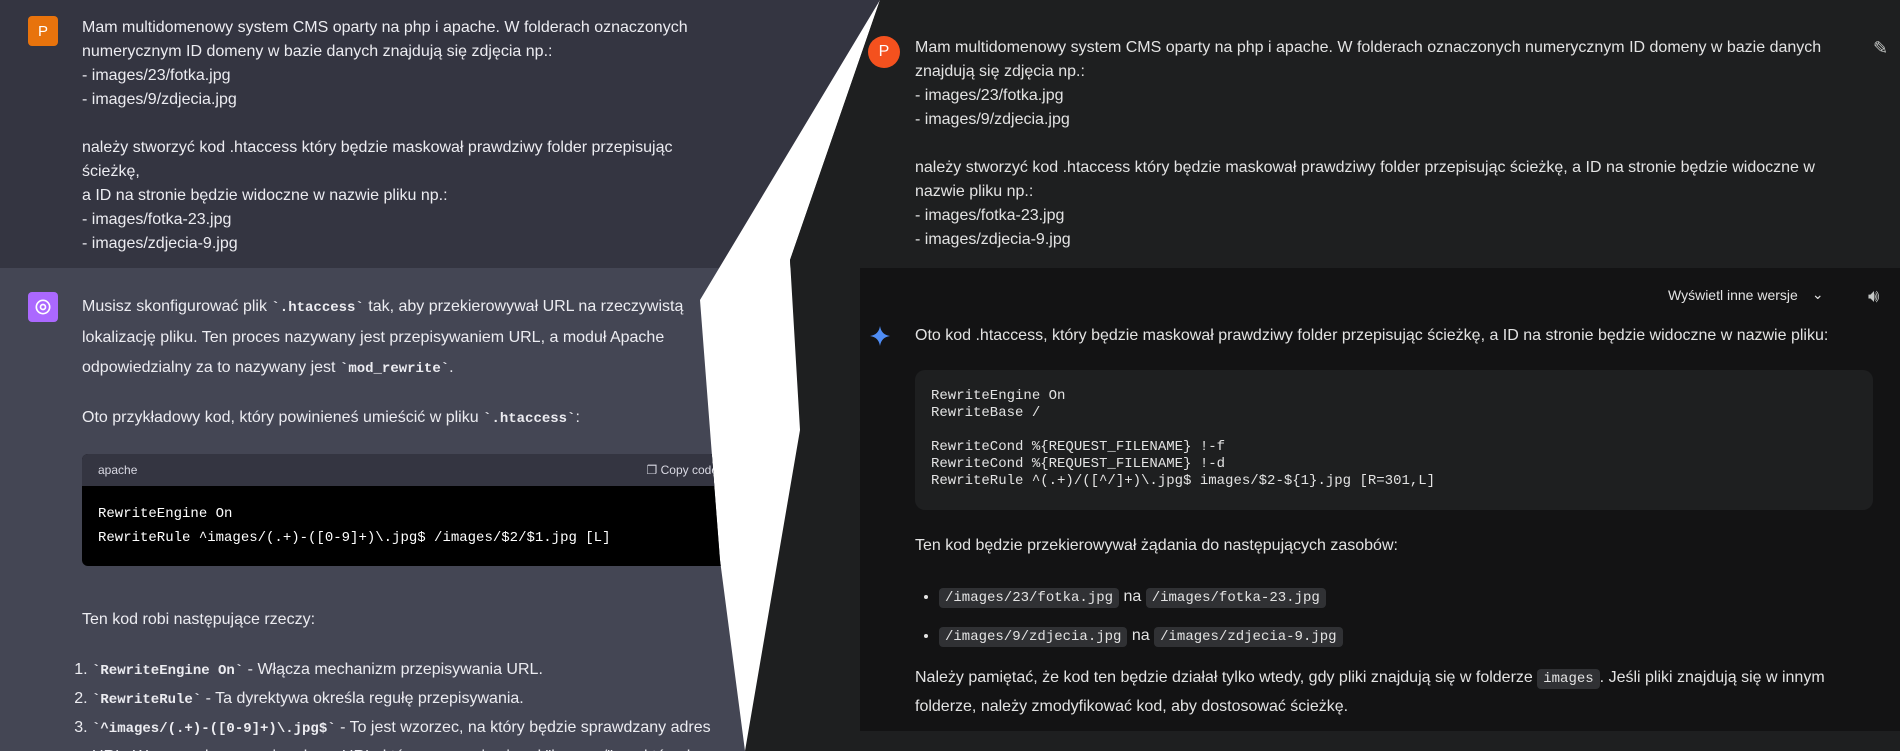  I want to click on edit-icon: ✎, so click(1880, 48).